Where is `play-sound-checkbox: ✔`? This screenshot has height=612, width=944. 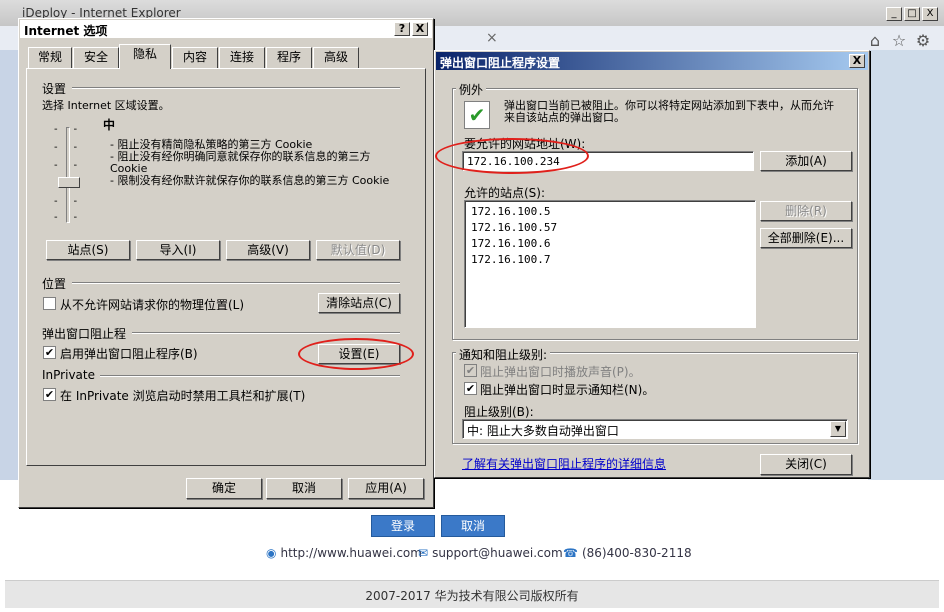 play-sound-checkbox: ✔ is located at coordinates (470, 370).